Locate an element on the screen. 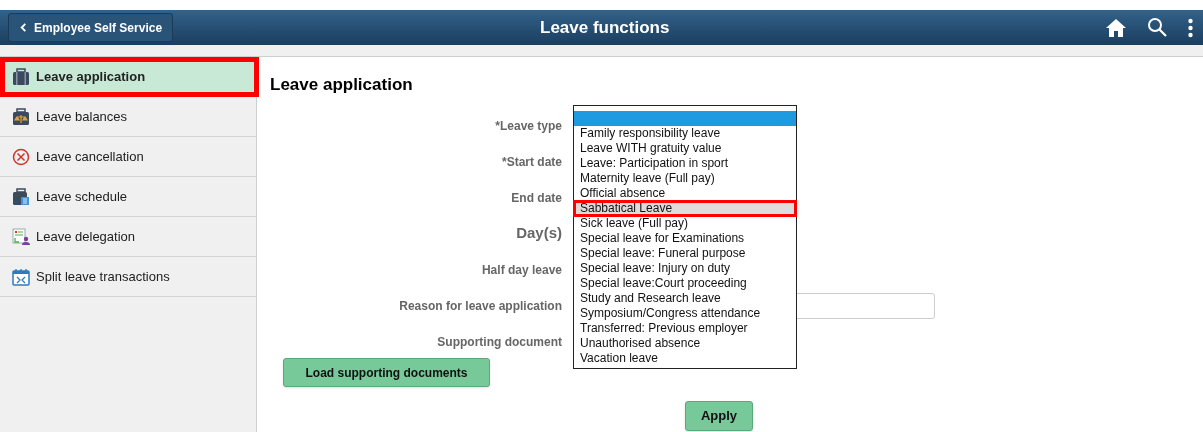  sidebar-item-label: Leave schedule is located at coordinates (82, 196).